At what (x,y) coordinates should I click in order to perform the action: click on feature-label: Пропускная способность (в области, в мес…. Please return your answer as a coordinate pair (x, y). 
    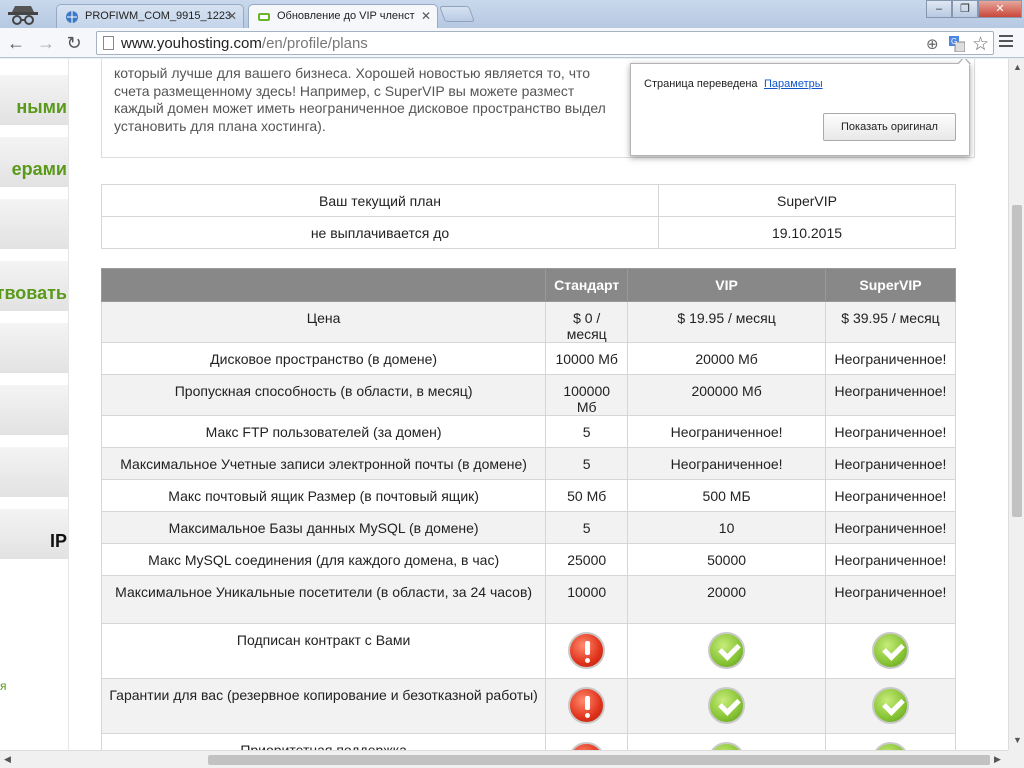
    Looking at the image, I should click on (323, 395).